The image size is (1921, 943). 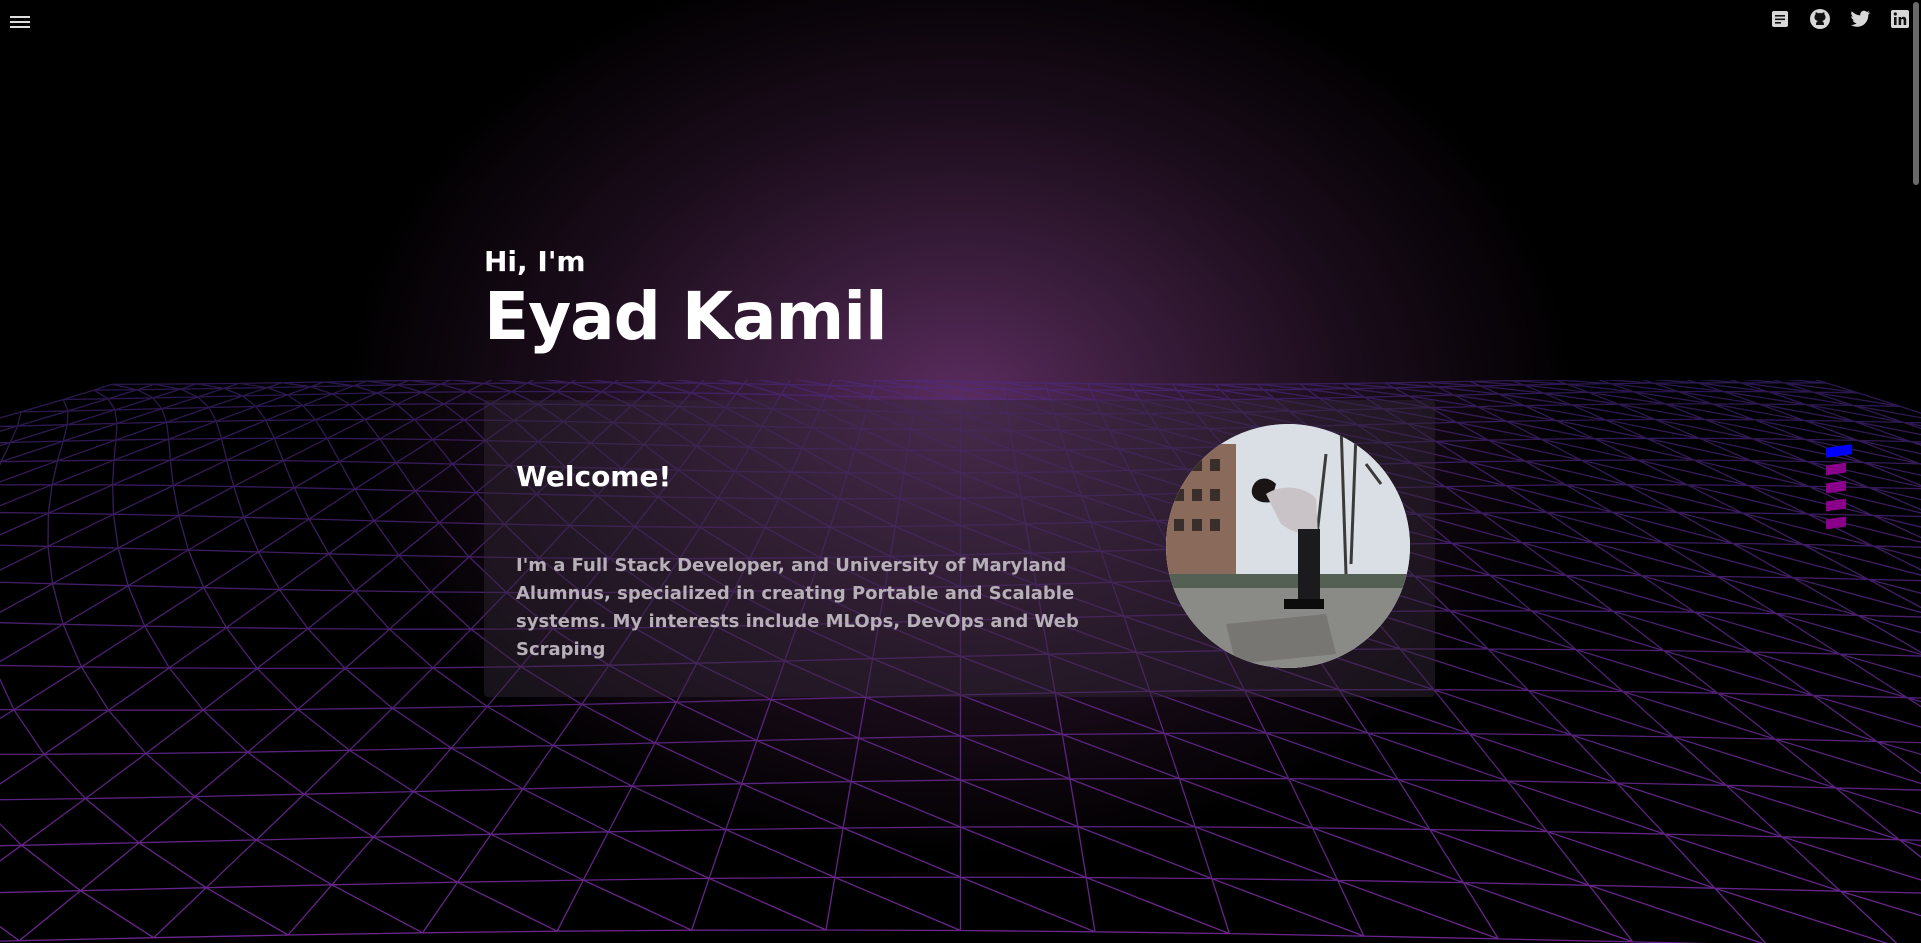 I want to click on profile-photo, so click(x=1288, y=546).